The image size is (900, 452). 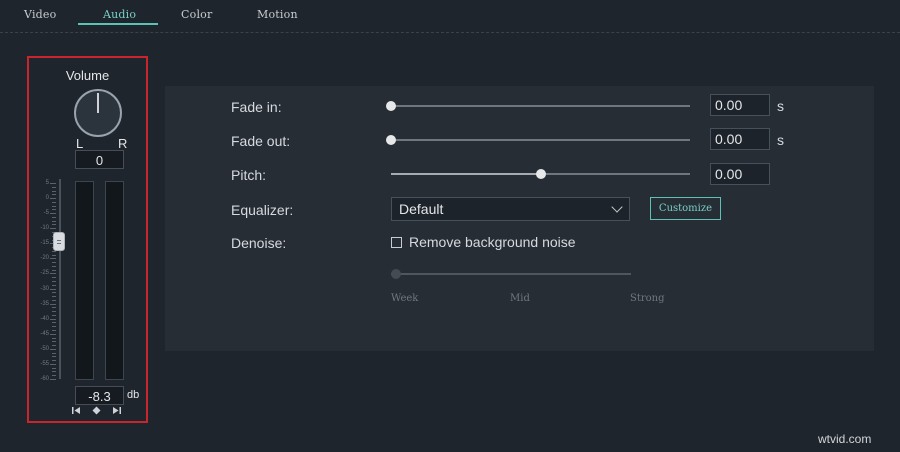 What do you see at coordinates (396, 242) in the screenshot?
I see `remove-noise-checkbox` at bounding box center [396, 242].